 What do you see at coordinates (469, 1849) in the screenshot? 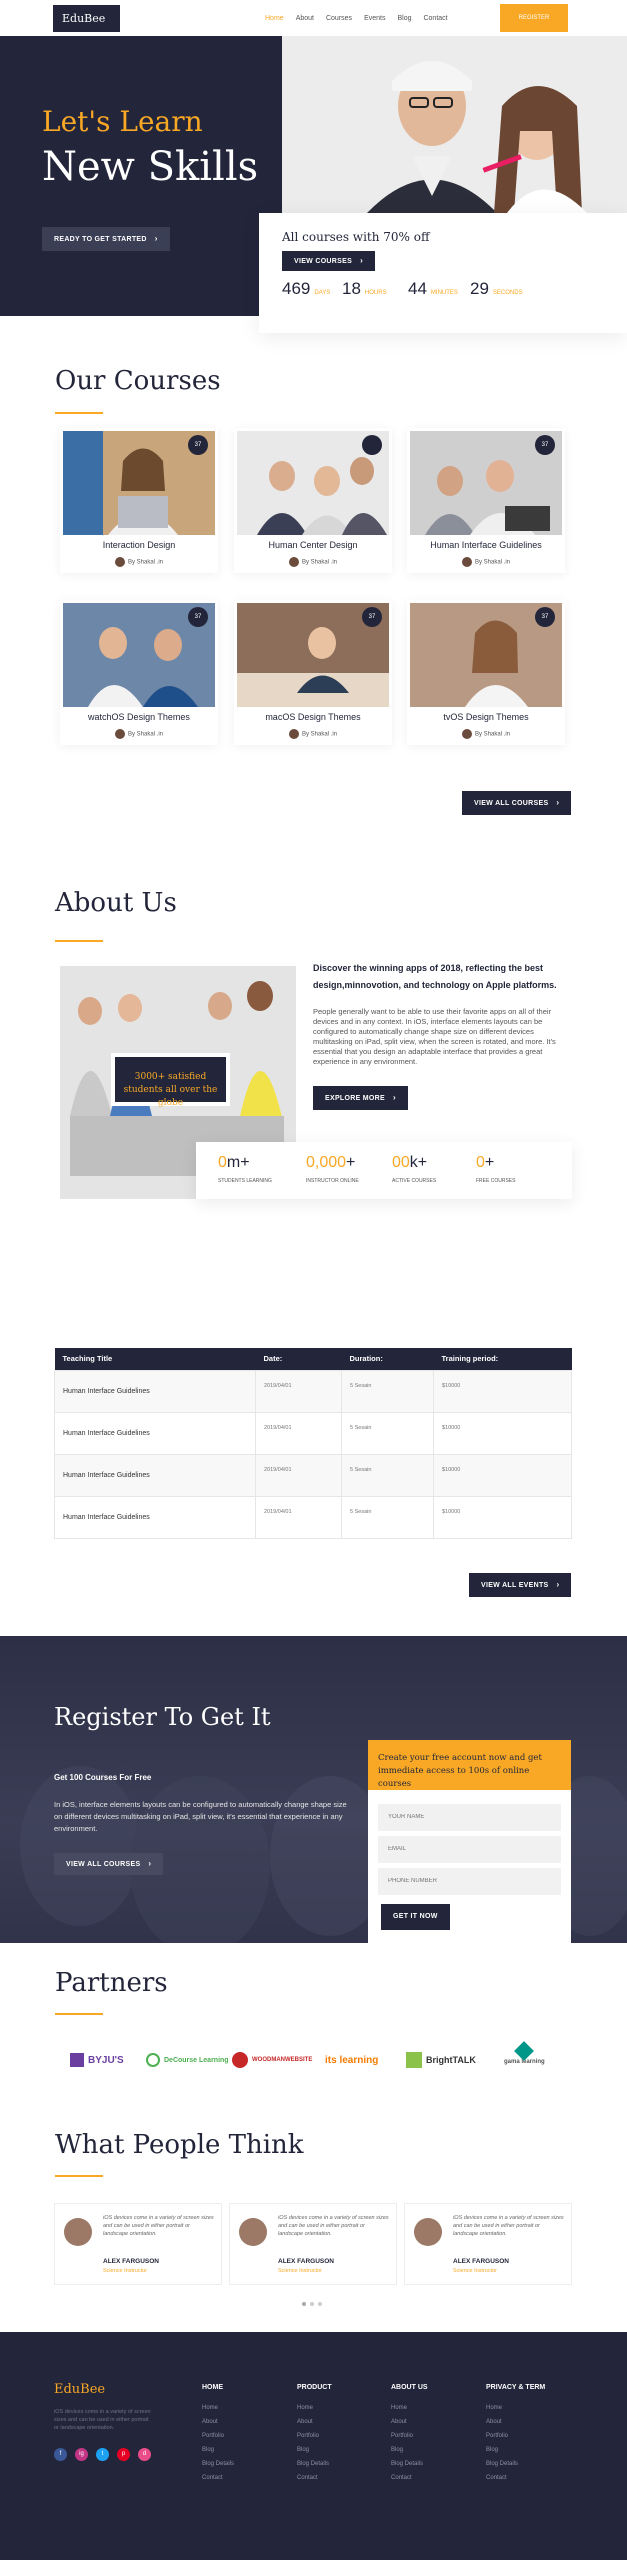
I see `email-field` at bounding box center [469, 1849].